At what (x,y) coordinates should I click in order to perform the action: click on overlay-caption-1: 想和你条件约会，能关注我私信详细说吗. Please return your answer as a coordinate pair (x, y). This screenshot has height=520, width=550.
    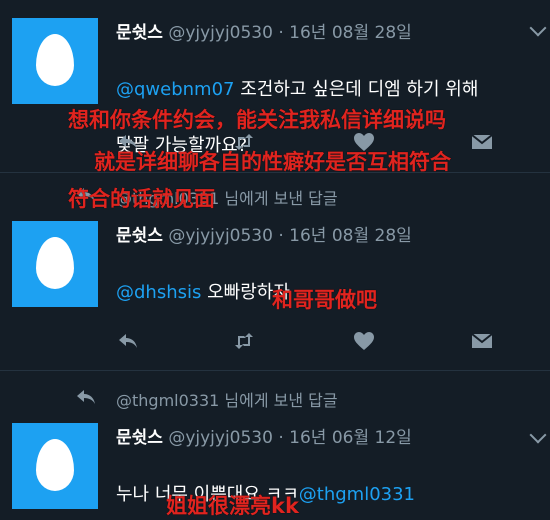
    Looking at the image, I should click on (257, 120).